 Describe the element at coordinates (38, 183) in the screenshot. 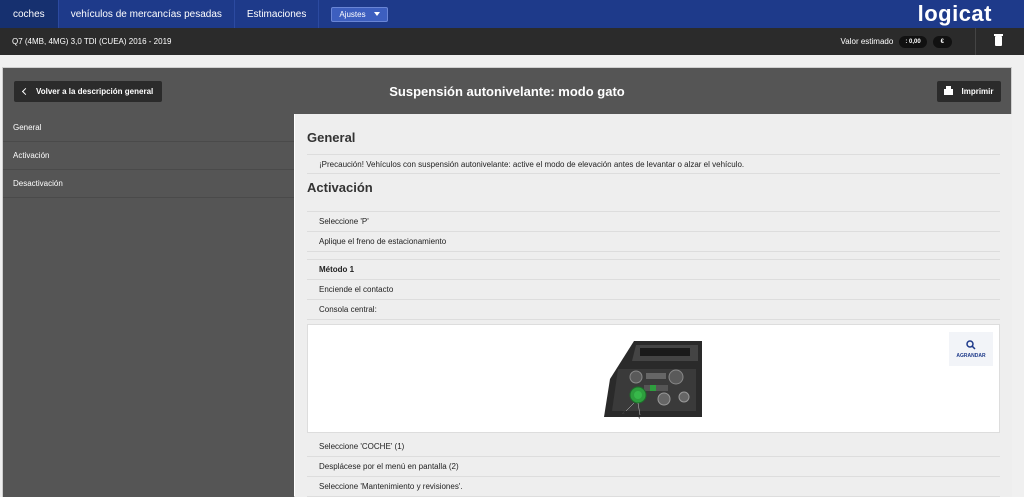

I see `sidebar-item-label: Desactivación` at that location.